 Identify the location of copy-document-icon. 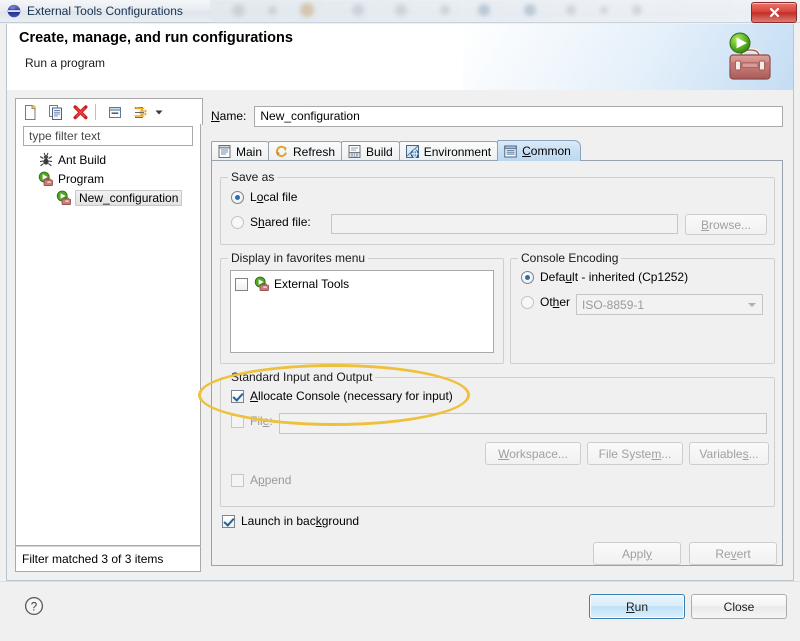
(55, 112).